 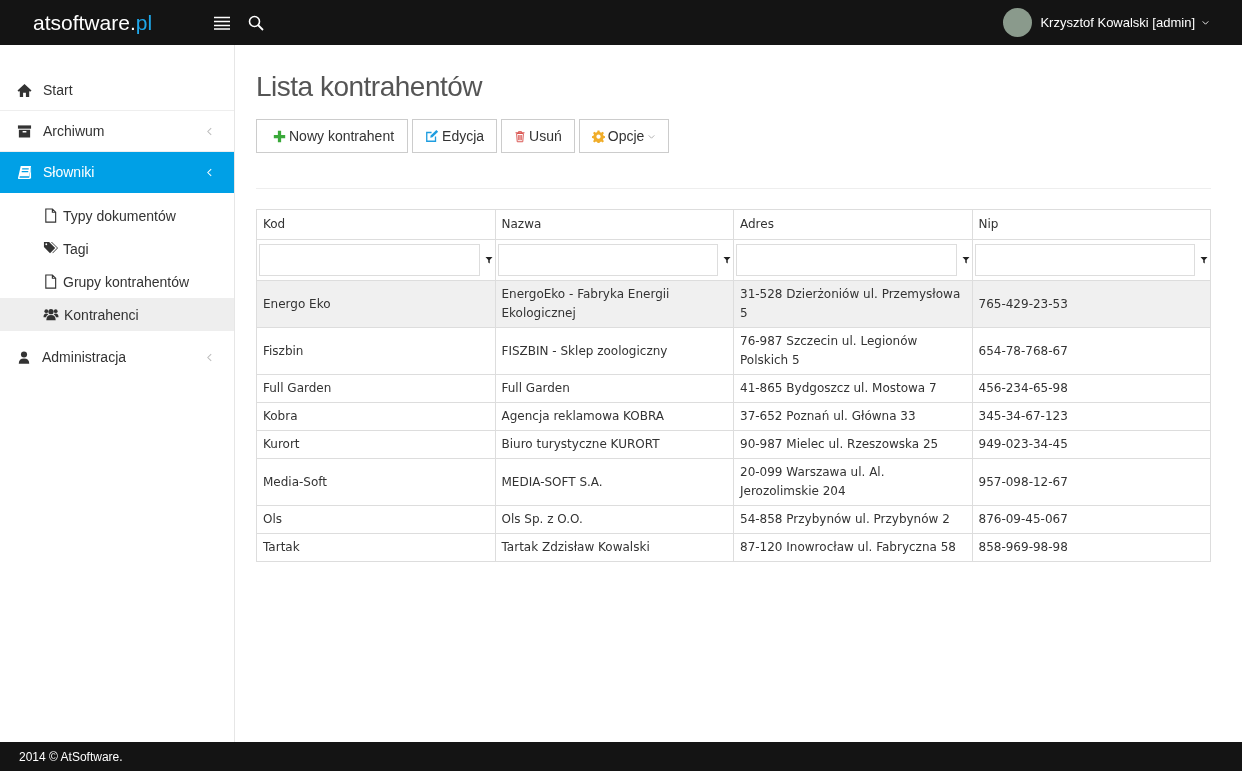 I want to click on sidebar-subitem: Grupy kontrahentów, so click(x=117, y=281).